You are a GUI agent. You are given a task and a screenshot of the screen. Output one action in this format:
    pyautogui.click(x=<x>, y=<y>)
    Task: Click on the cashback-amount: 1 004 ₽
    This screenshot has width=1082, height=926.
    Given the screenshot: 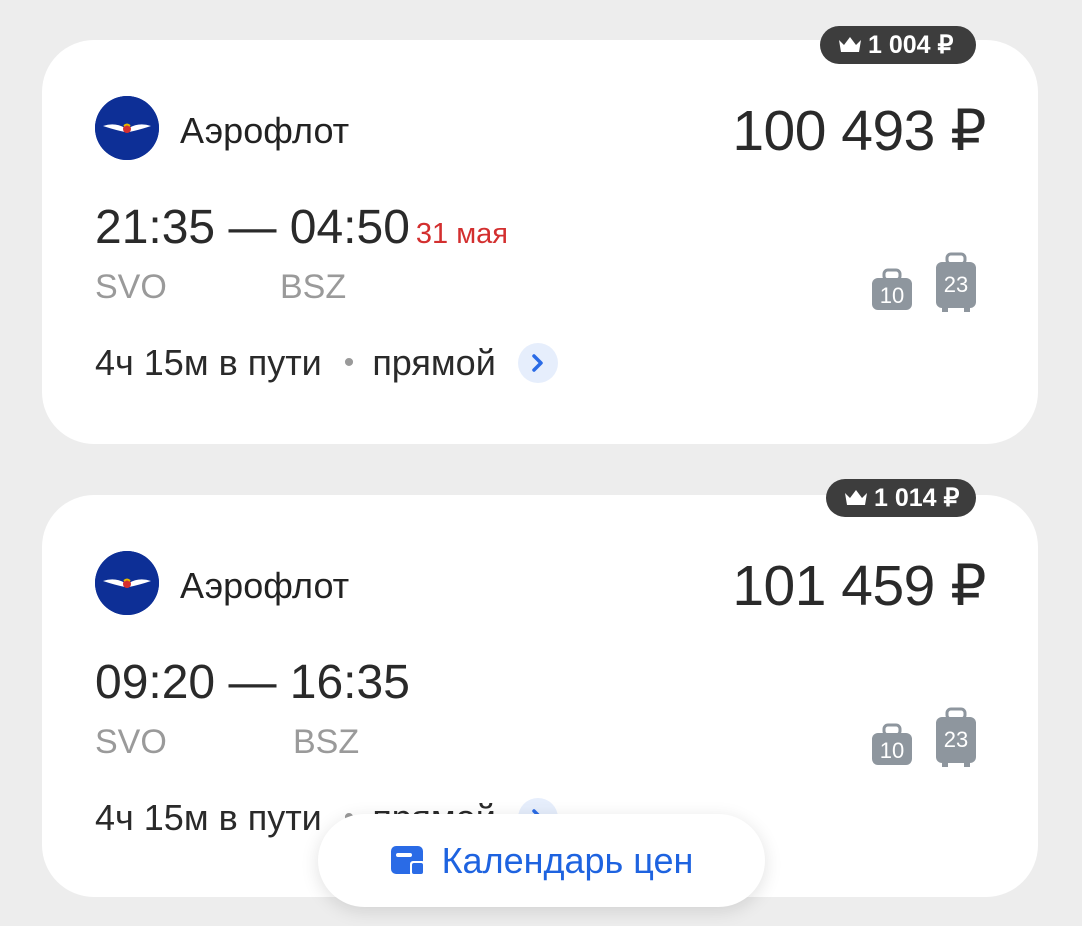 What is the action you would take?
    pyautogui.click(x=911, y=45)
    